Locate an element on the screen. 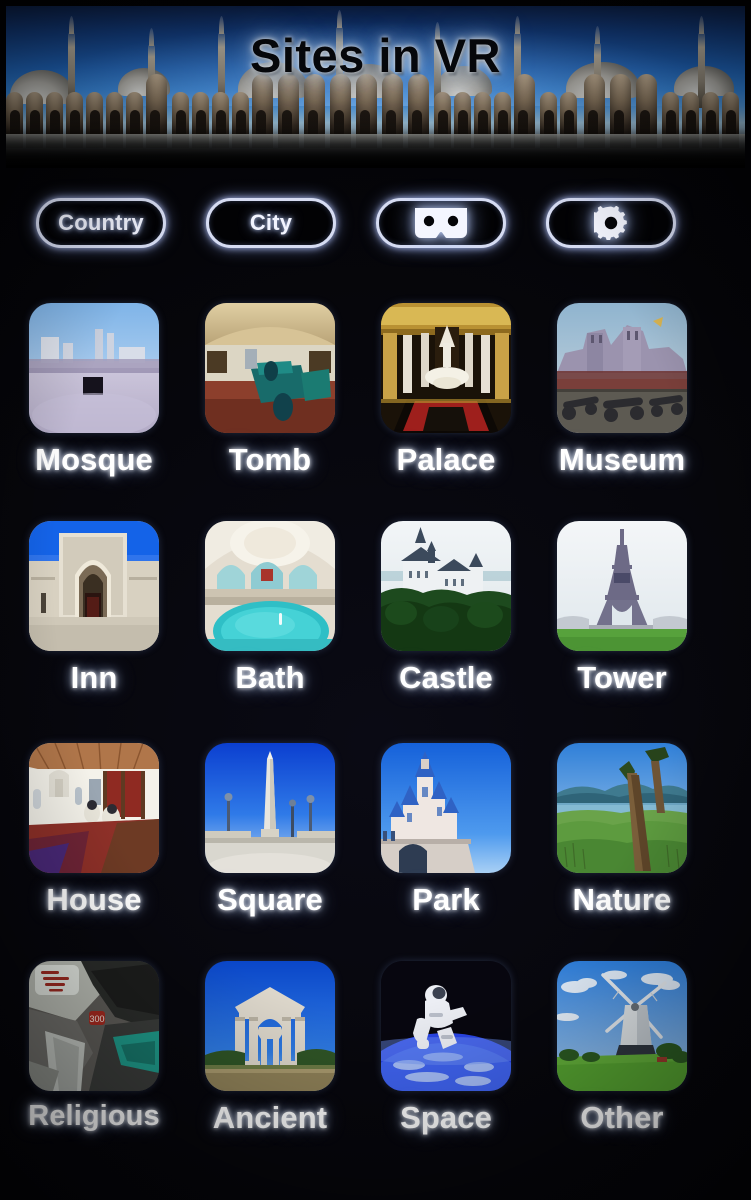 This screenshot has width=751, height=1200. astronaut-earth-thumb is located at coordinates (446, 1026).